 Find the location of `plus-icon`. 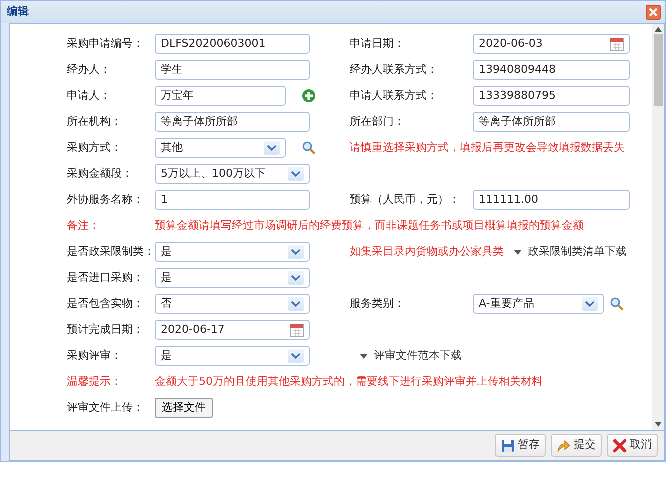

plus-icon is located at coordinates (309, 96).